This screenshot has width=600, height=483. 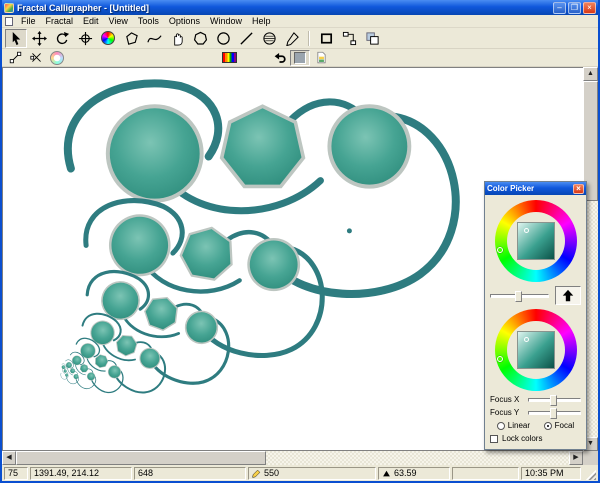 I want to click on hand-icon, so click(x=178, y=38).